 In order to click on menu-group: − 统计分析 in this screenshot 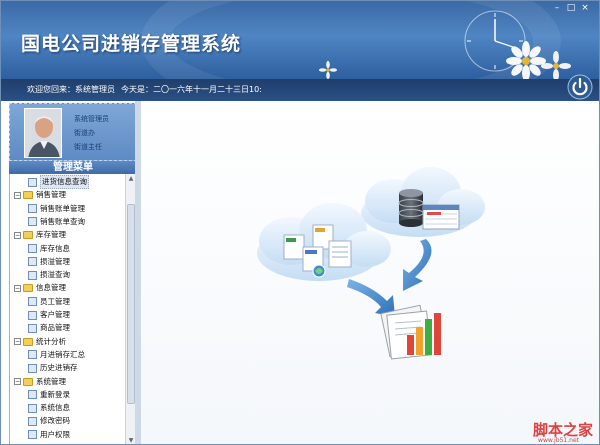, I will do `click(40, 342)`.